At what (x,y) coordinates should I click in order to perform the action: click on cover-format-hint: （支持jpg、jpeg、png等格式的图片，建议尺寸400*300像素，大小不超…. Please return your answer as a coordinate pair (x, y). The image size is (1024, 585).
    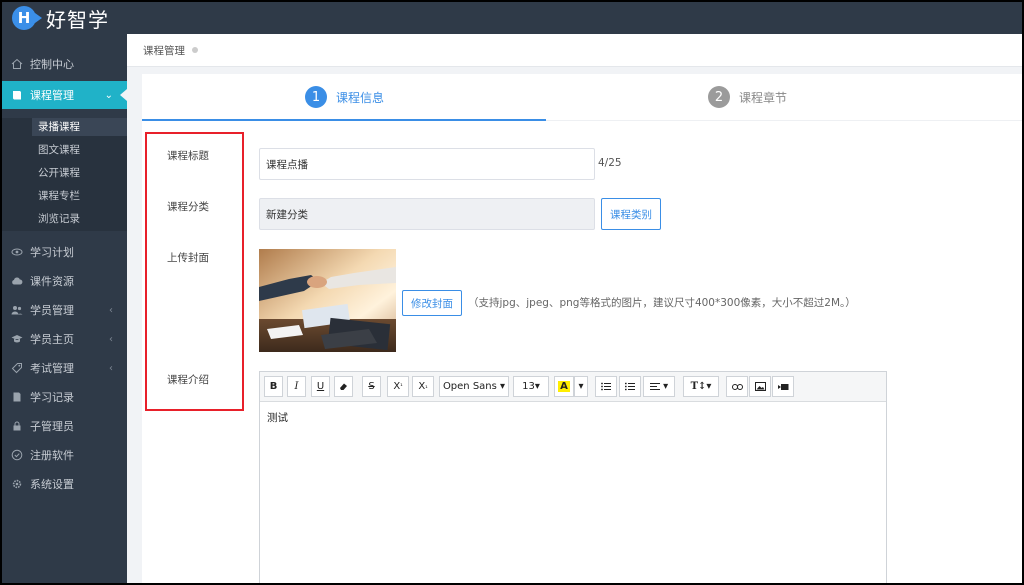
    Looking at the image, I should click on (662, 303).